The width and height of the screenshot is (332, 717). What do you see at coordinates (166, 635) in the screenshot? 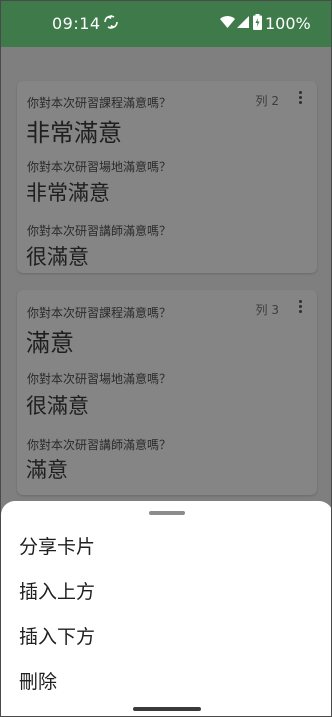
I see `insert-below-menu-item: 插入下方` at bounding box center [166, 635].